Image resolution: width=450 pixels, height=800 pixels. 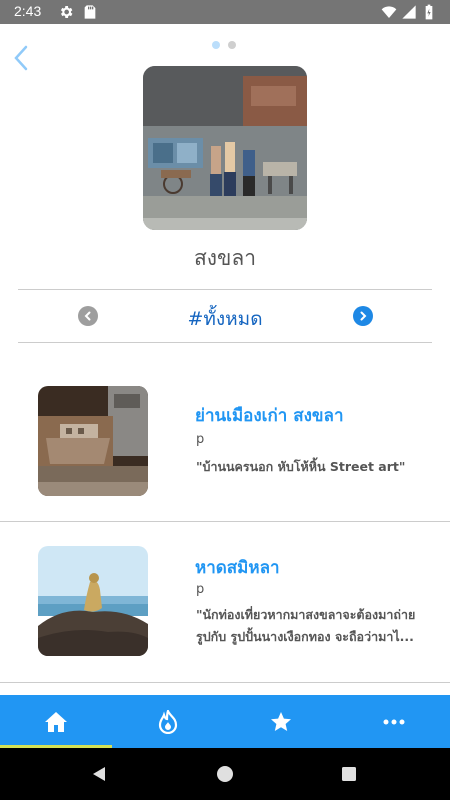 I want to click on nav-popular, so click(x=168, y=721).